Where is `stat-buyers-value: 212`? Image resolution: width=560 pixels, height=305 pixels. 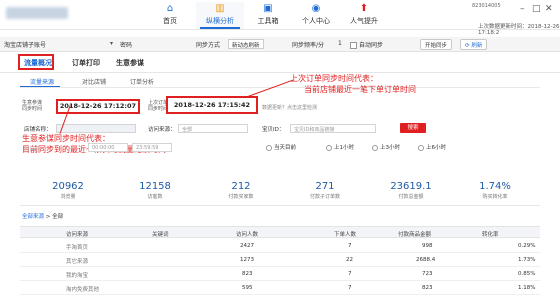 stat-buyers-value: 212 is located at coordinates (241, 186).